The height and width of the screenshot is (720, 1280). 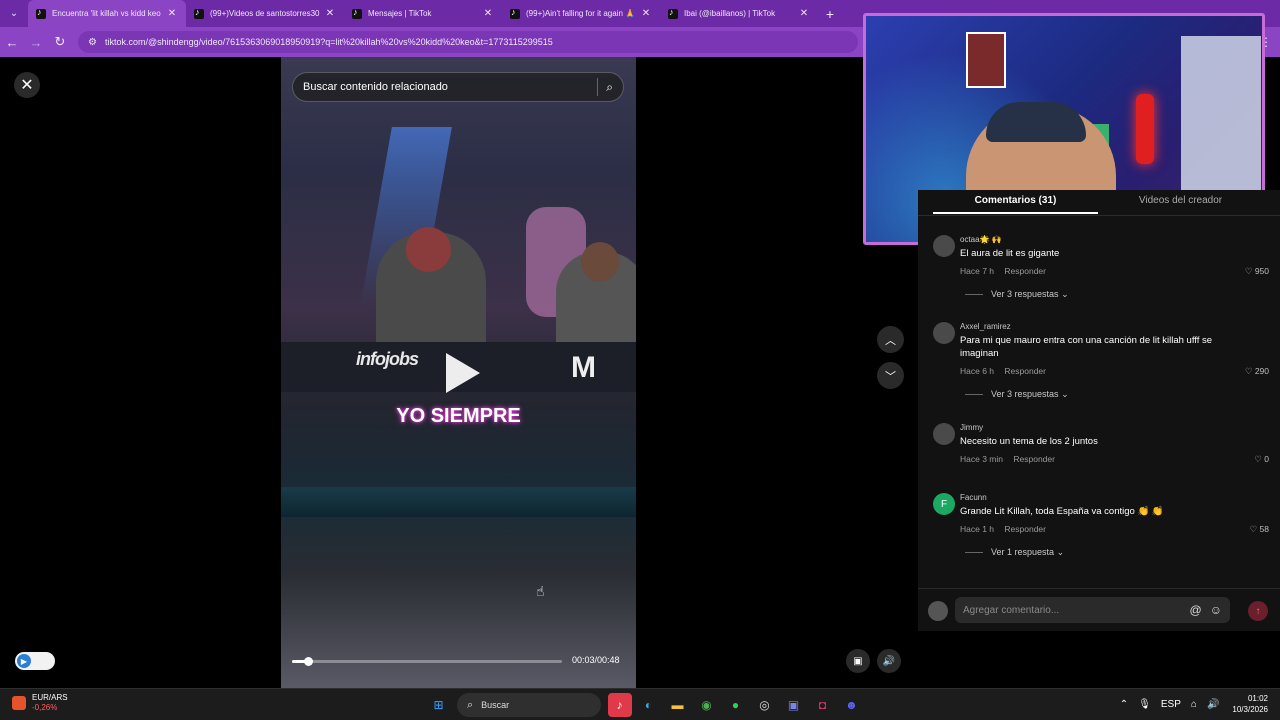 I want to click on like-count: ♡ 950, so click(x=1257, y=271).